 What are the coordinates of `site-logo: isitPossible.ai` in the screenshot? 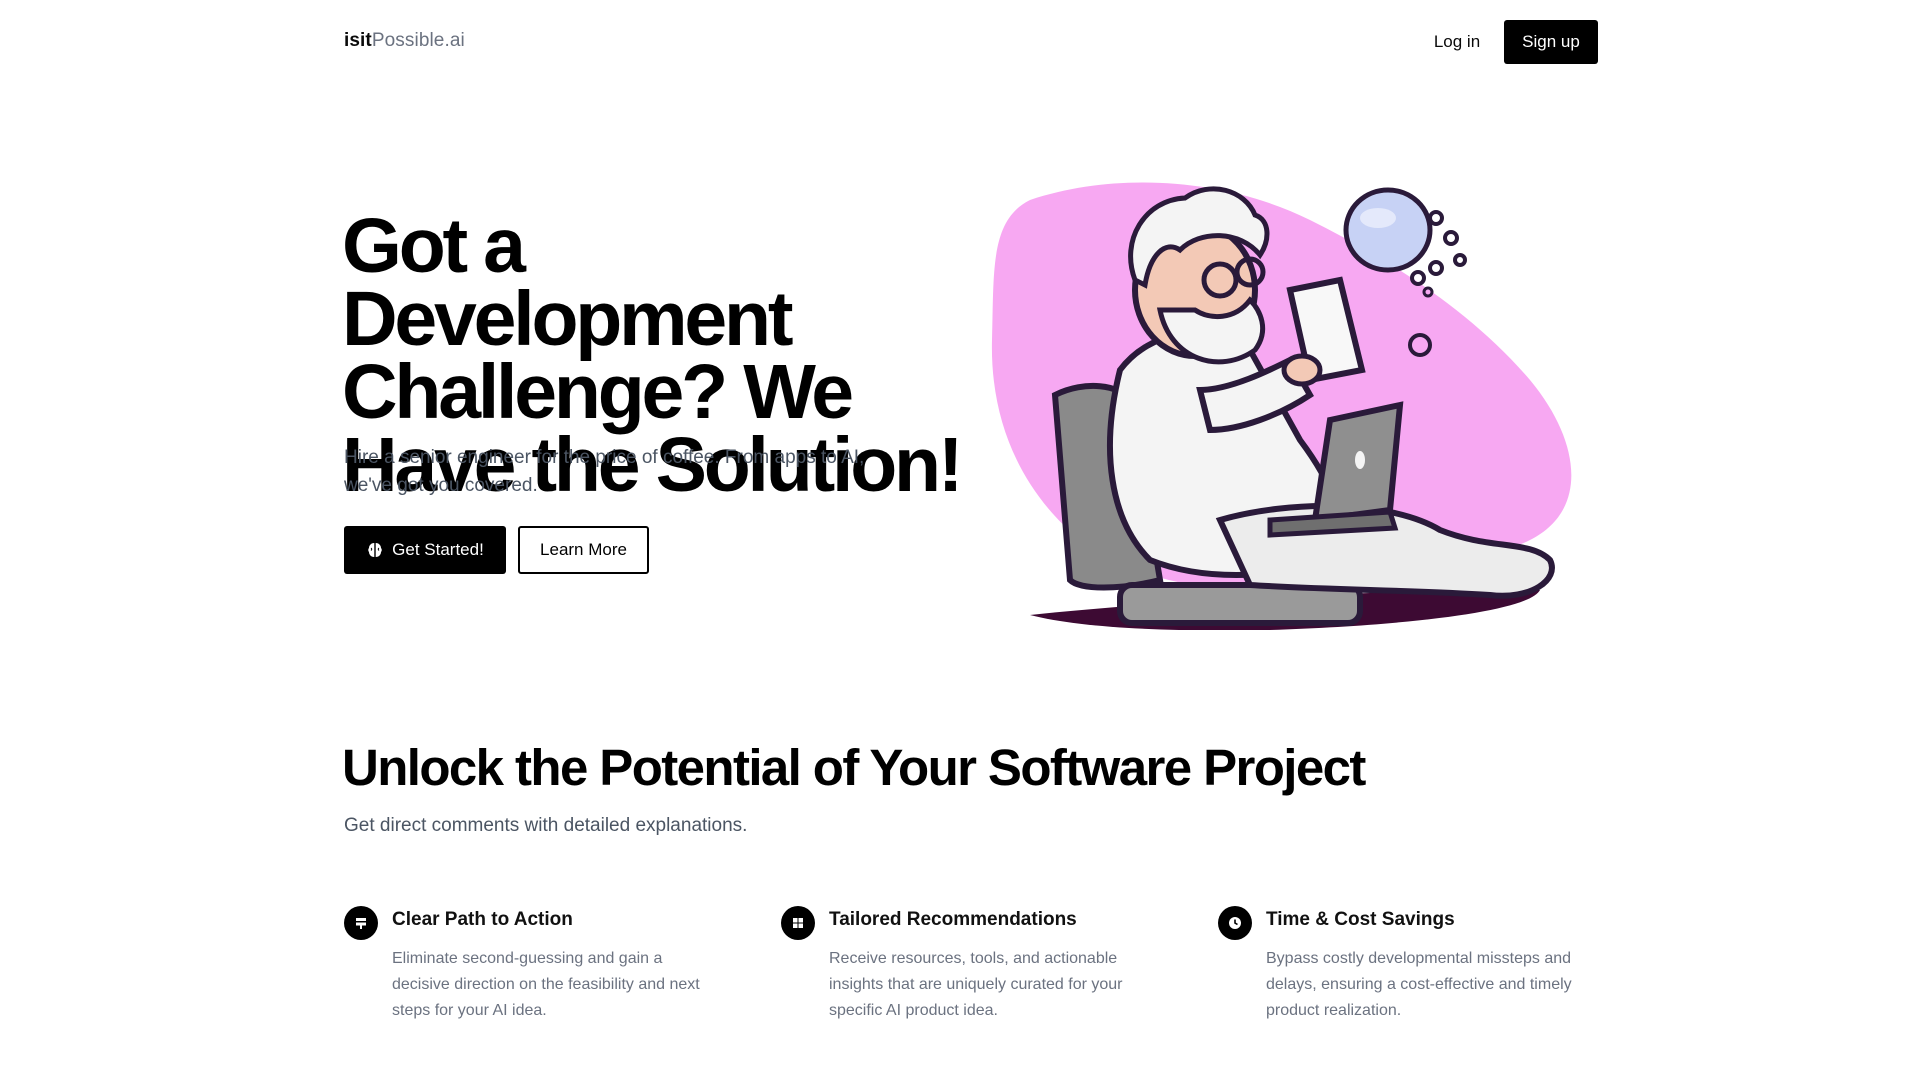 It's located at (404, 41).